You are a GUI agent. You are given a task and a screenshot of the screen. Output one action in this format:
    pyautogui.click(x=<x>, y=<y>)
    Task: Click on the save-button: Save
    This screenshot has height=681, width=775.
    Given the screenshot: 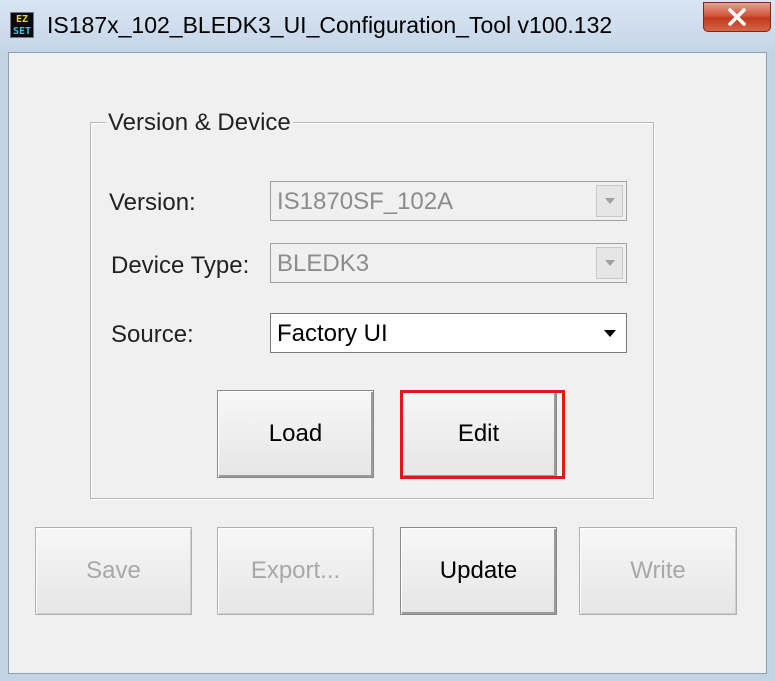 What is the action you would take?
    pyautogui.click(x=113, y=571)
    